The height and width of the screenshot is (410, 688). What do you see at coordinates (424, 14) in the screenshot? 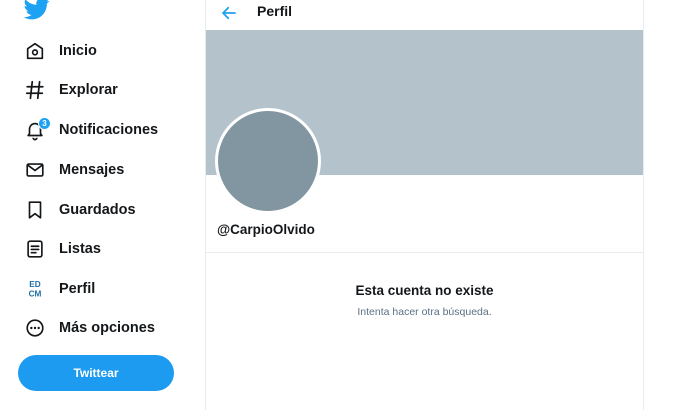
I see `profile-header: Perfil` at bounding box center [424, 14].